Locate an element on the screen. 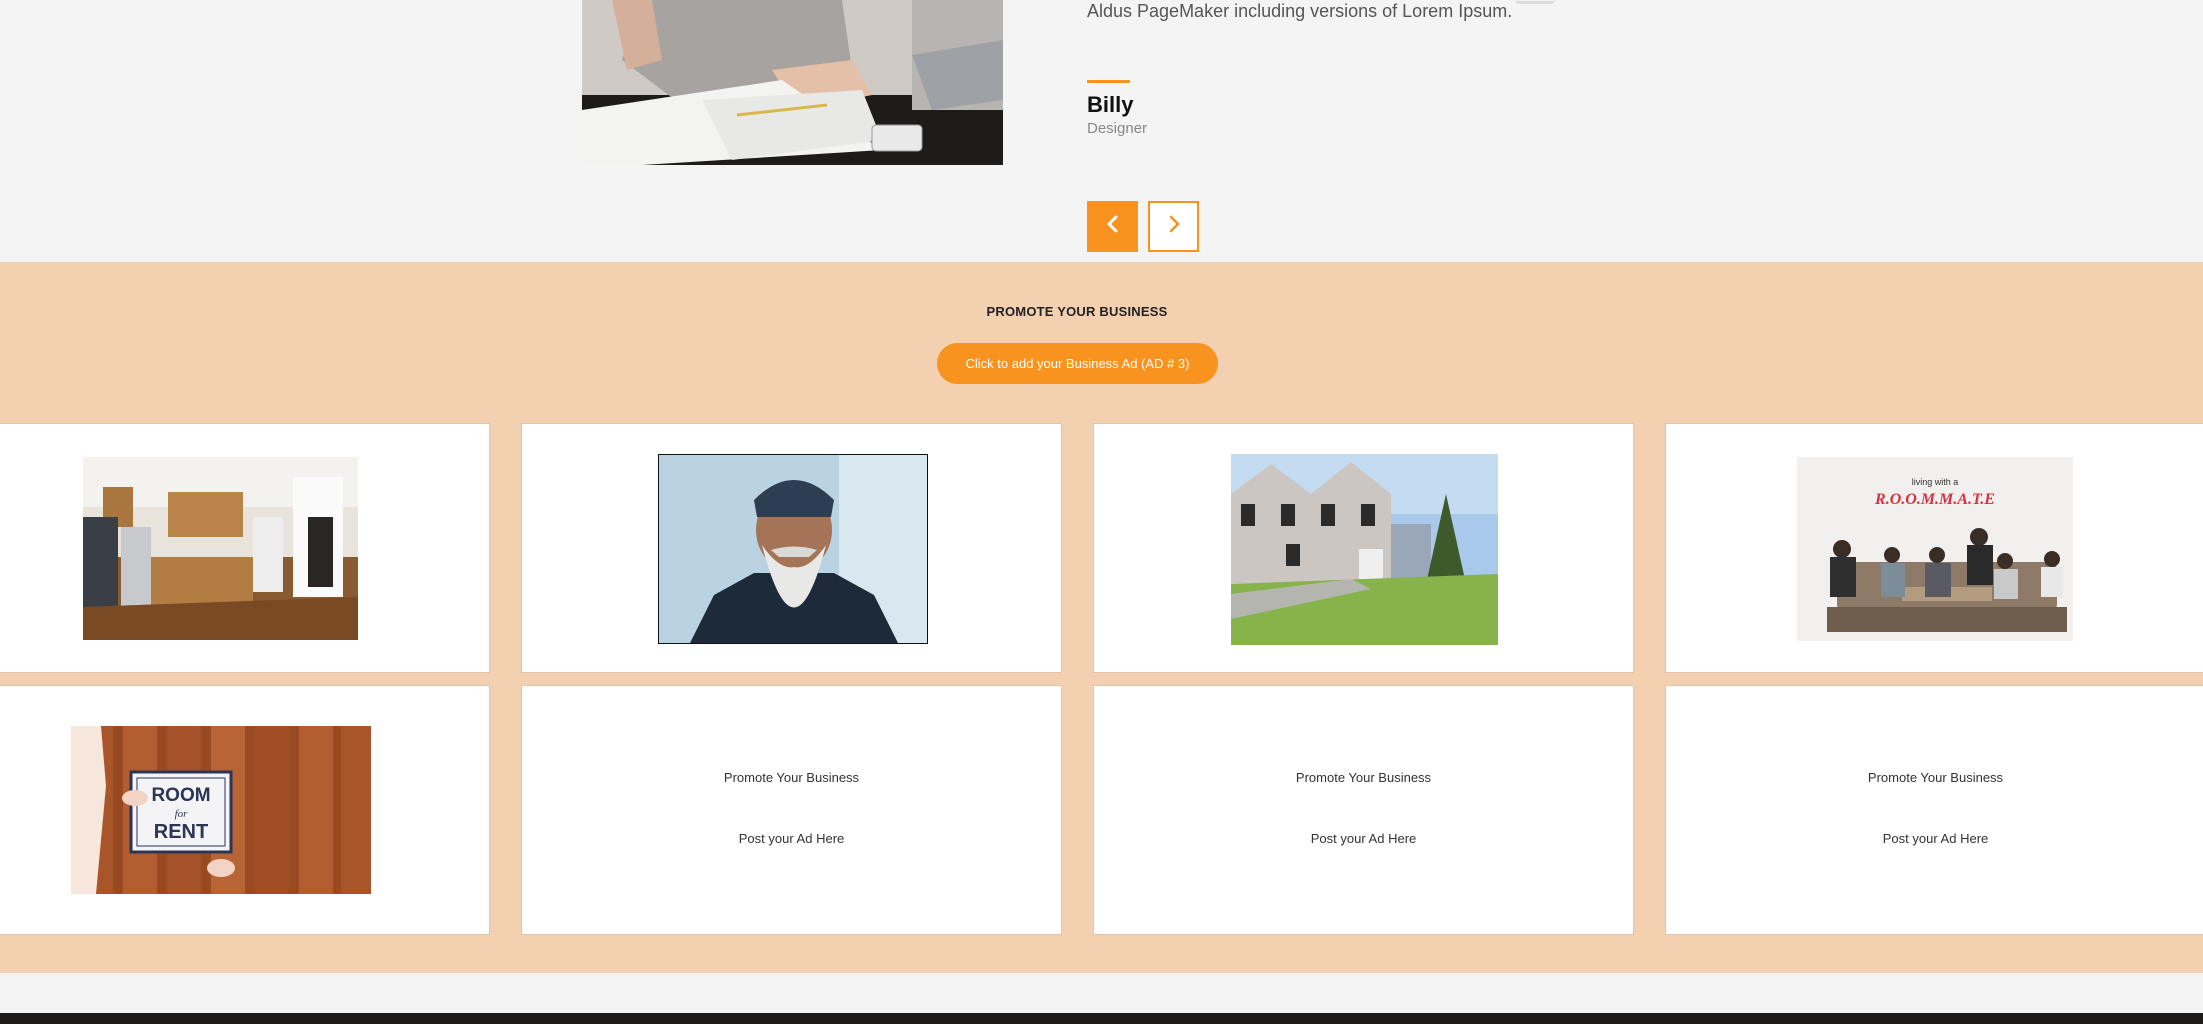 This screenshot has width=2203, height=1024. room-for-rent-image: ROOM for RENT is located at coordinates (221, 810).